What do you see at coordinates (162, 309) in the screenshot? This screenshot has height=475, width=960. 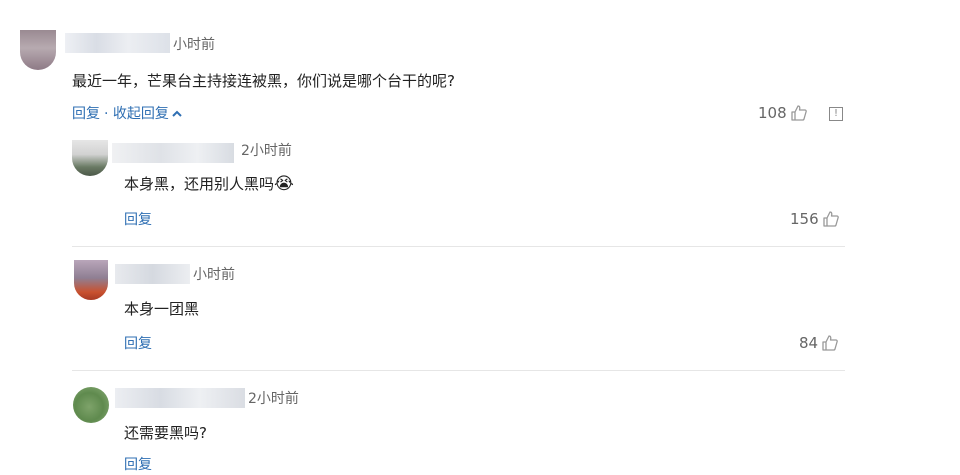 I see `reply-text: 本身一团黑` at bounding box center [162, 309].